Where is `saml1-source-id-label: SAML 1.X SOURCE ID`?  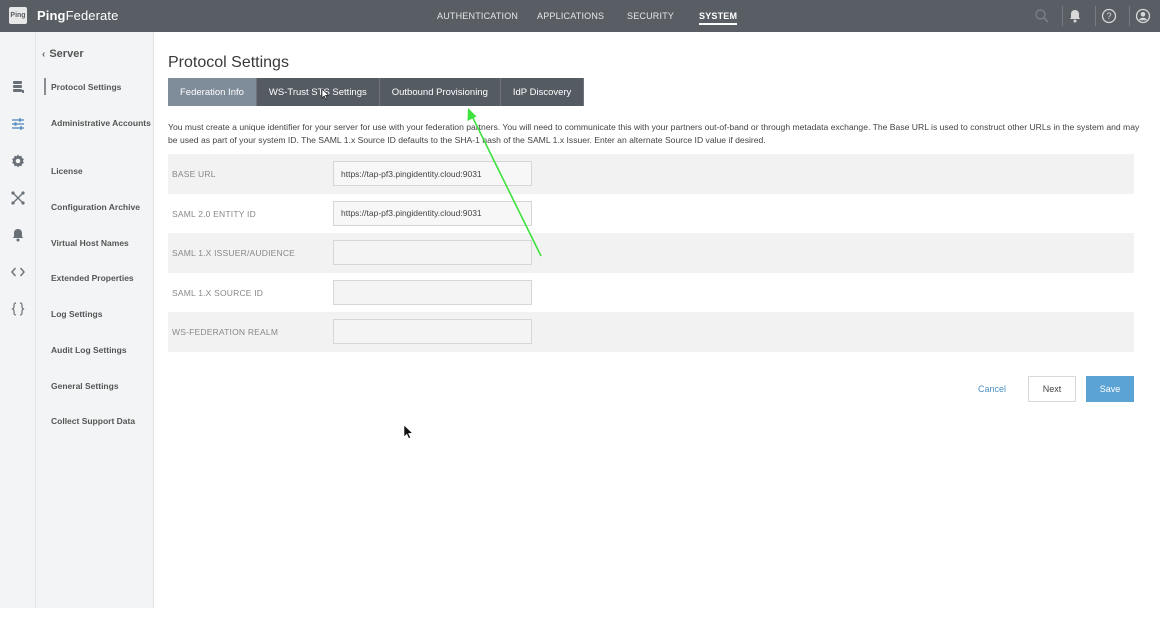 saml1-source-id-label: SAML 1.X SOURCE ID is located at coordinates (218, 292).